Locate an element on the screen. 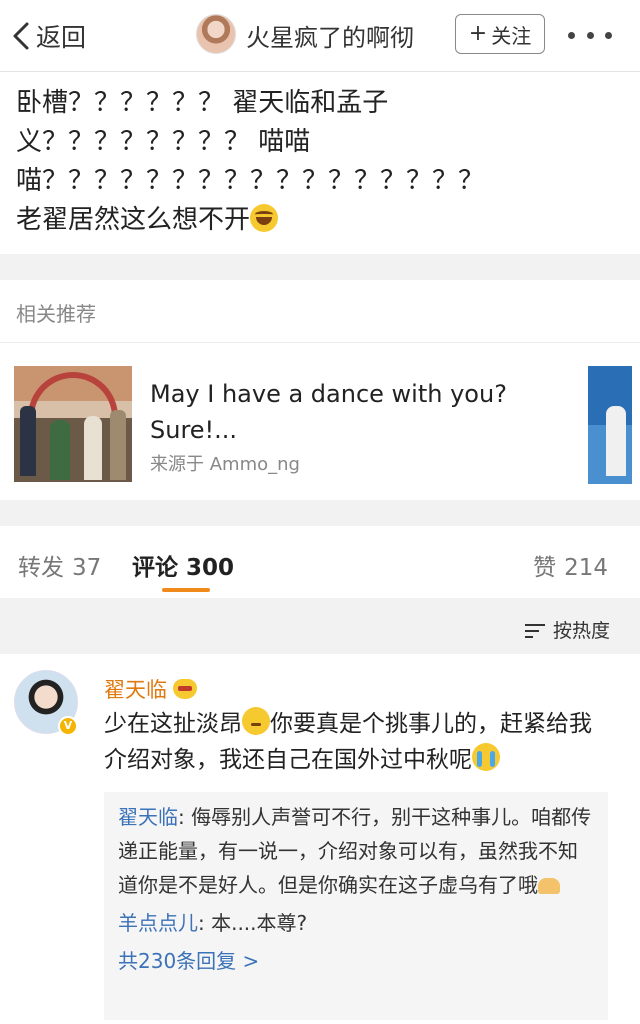 The height and width of the screenshot is (1024, 640). post-line-text: 老翟居然这么想不开 is located at coordinates (133, 220).